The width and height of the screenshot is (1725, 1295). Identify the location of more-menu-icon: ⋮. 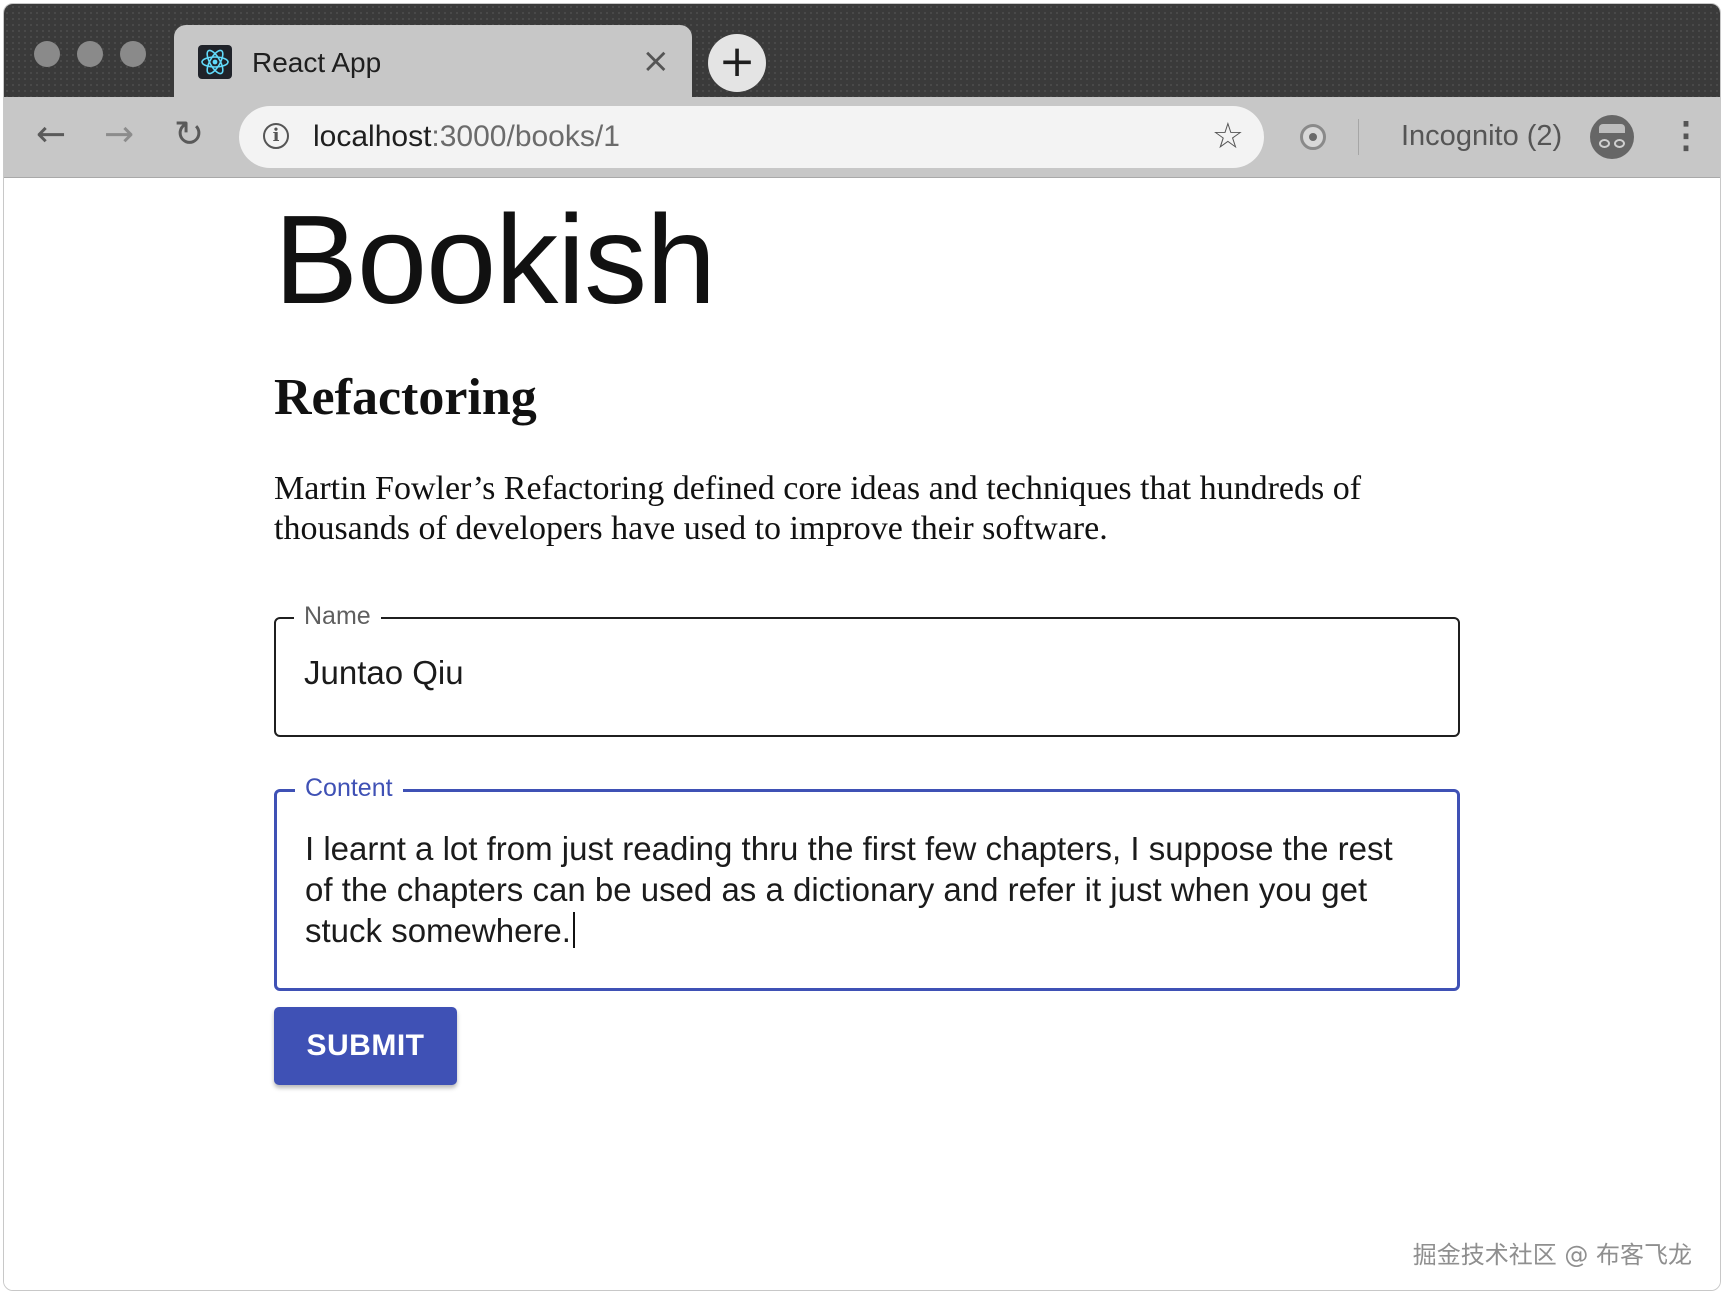
(1686, 135).